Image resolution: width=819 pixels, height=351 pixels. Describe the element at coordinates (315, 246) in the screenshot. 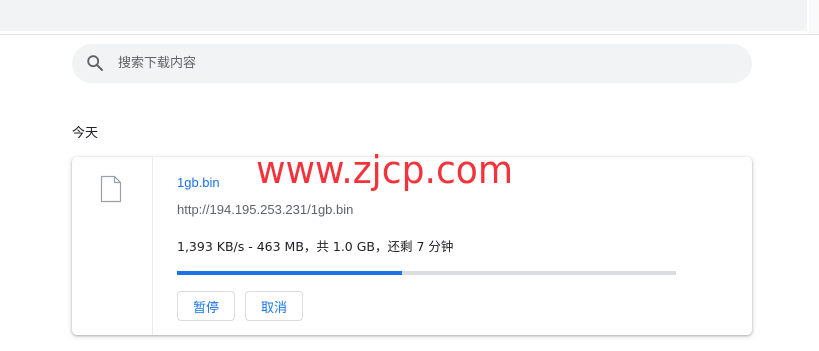

I see `download-status: 1,393 KB/s - 463 MB，共 1.0 GB，还剩 7 分钟` at that location.